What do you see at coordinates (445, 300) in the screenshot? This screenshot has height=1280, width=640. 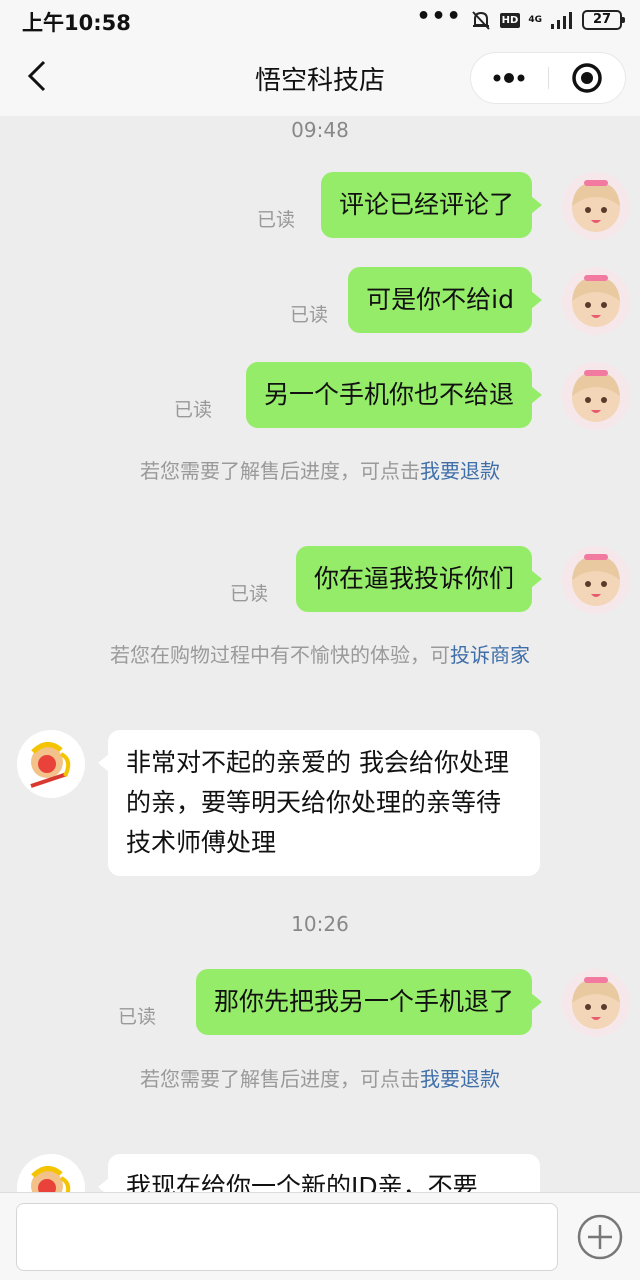 I see `message-bubble: 可是你不给id` at bounding box center [445, 300].